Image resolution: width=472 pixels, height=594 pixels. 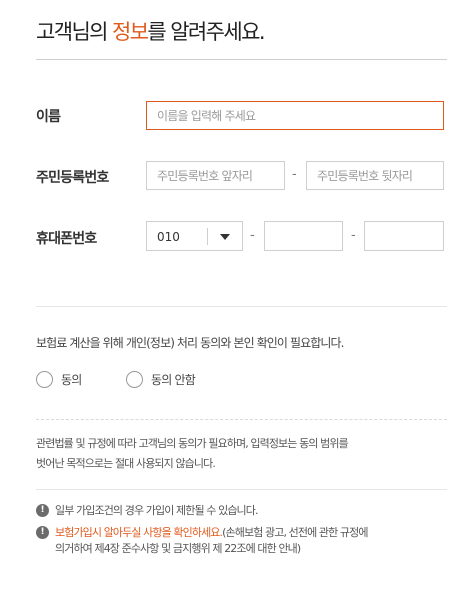 I want to click on phone-prefix-value: 010, so click(x=168, y=237).